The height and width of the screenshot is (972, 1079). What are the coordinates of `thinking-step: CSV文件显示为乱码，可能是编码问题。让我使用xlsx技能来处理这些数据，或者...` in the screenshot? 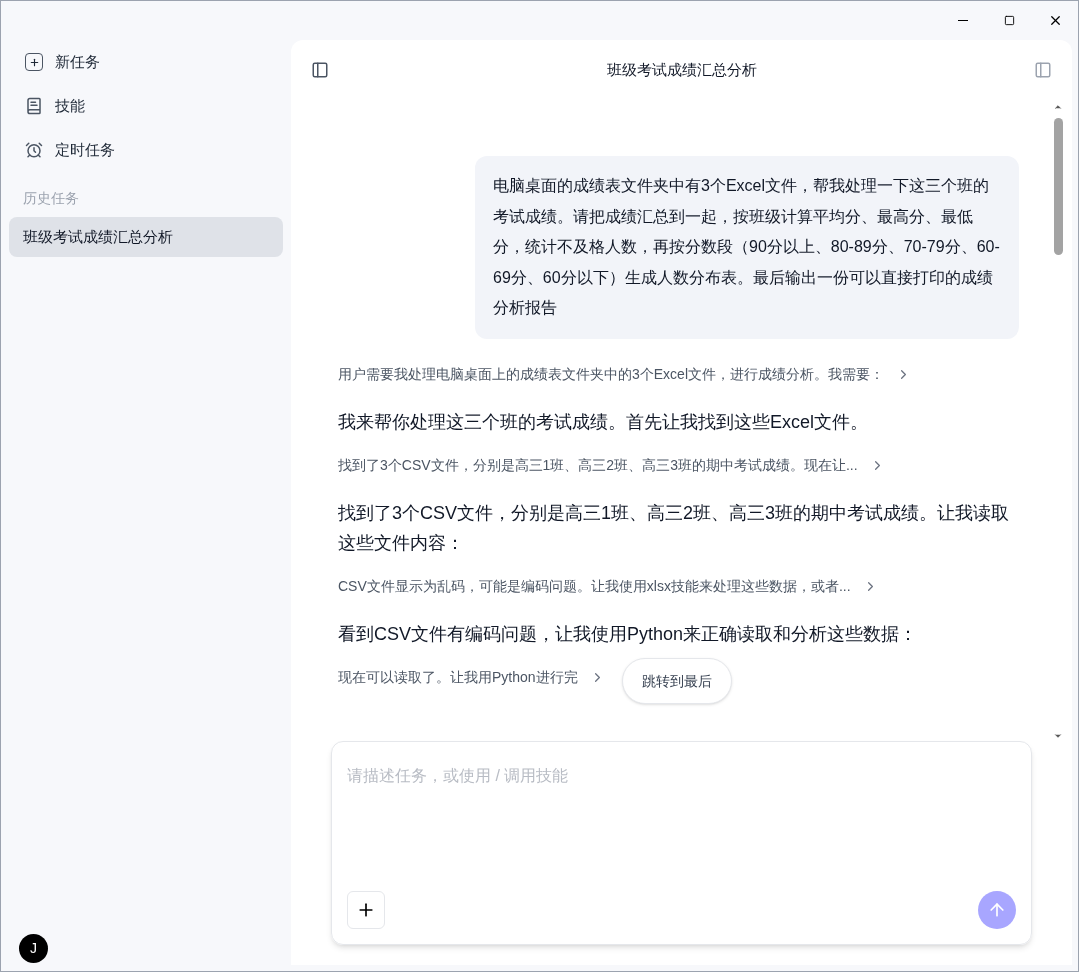 It's located at (678, 586).